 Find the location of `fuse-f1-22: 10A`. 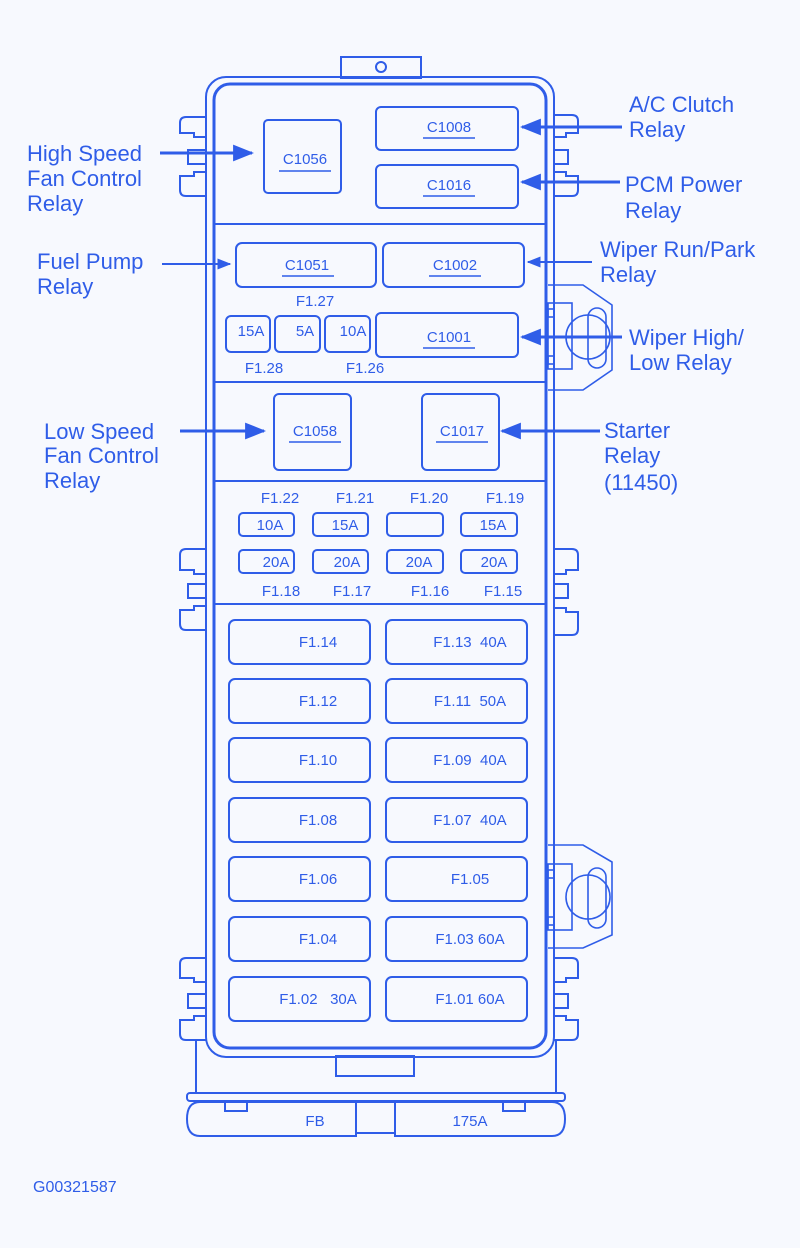

fuse-f1-22: 10A is located at coordinates (266, 524).